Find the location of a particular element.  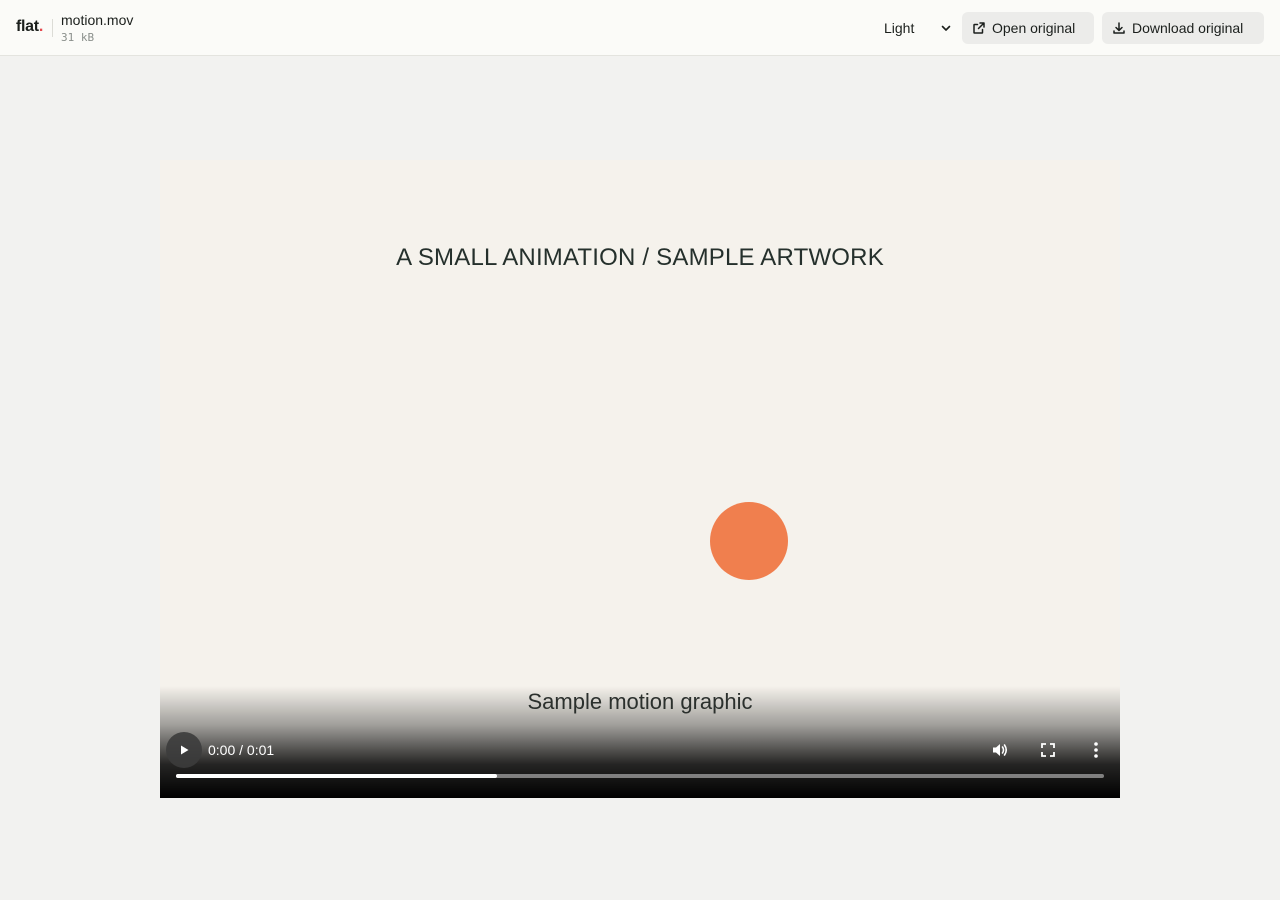

file-name: motion.mov is located at coordinates (97, 20).